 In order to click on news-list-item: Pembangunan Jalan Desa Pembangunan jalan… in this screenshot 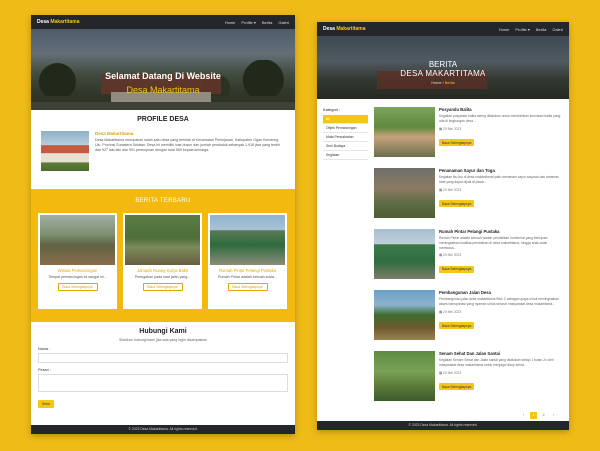, I will do `click(468, 318)`.